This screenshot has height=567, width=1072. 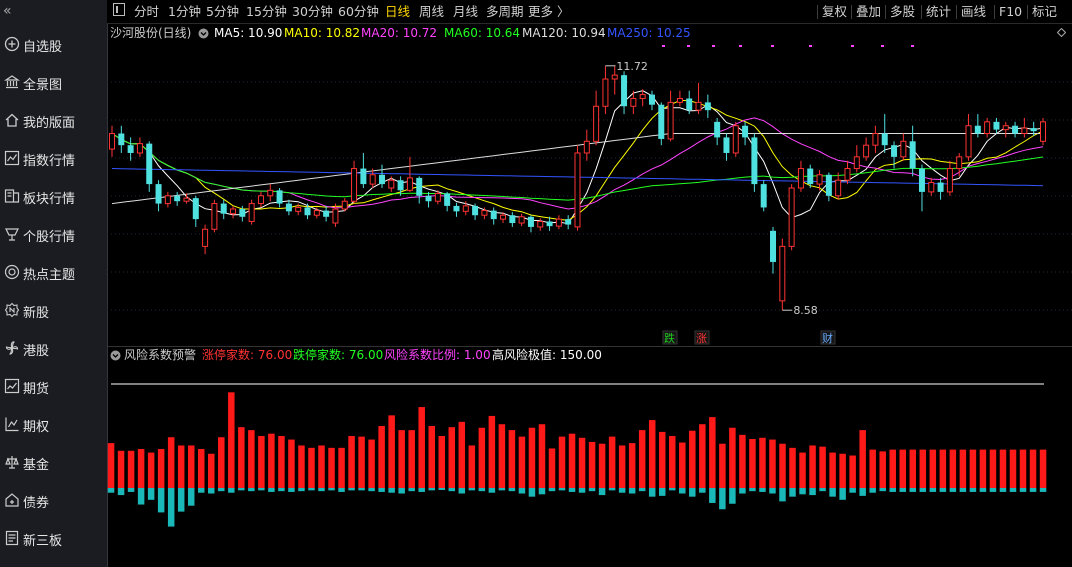 I want to click on sidebar-toggle-icon, so click(x=119, y=12).